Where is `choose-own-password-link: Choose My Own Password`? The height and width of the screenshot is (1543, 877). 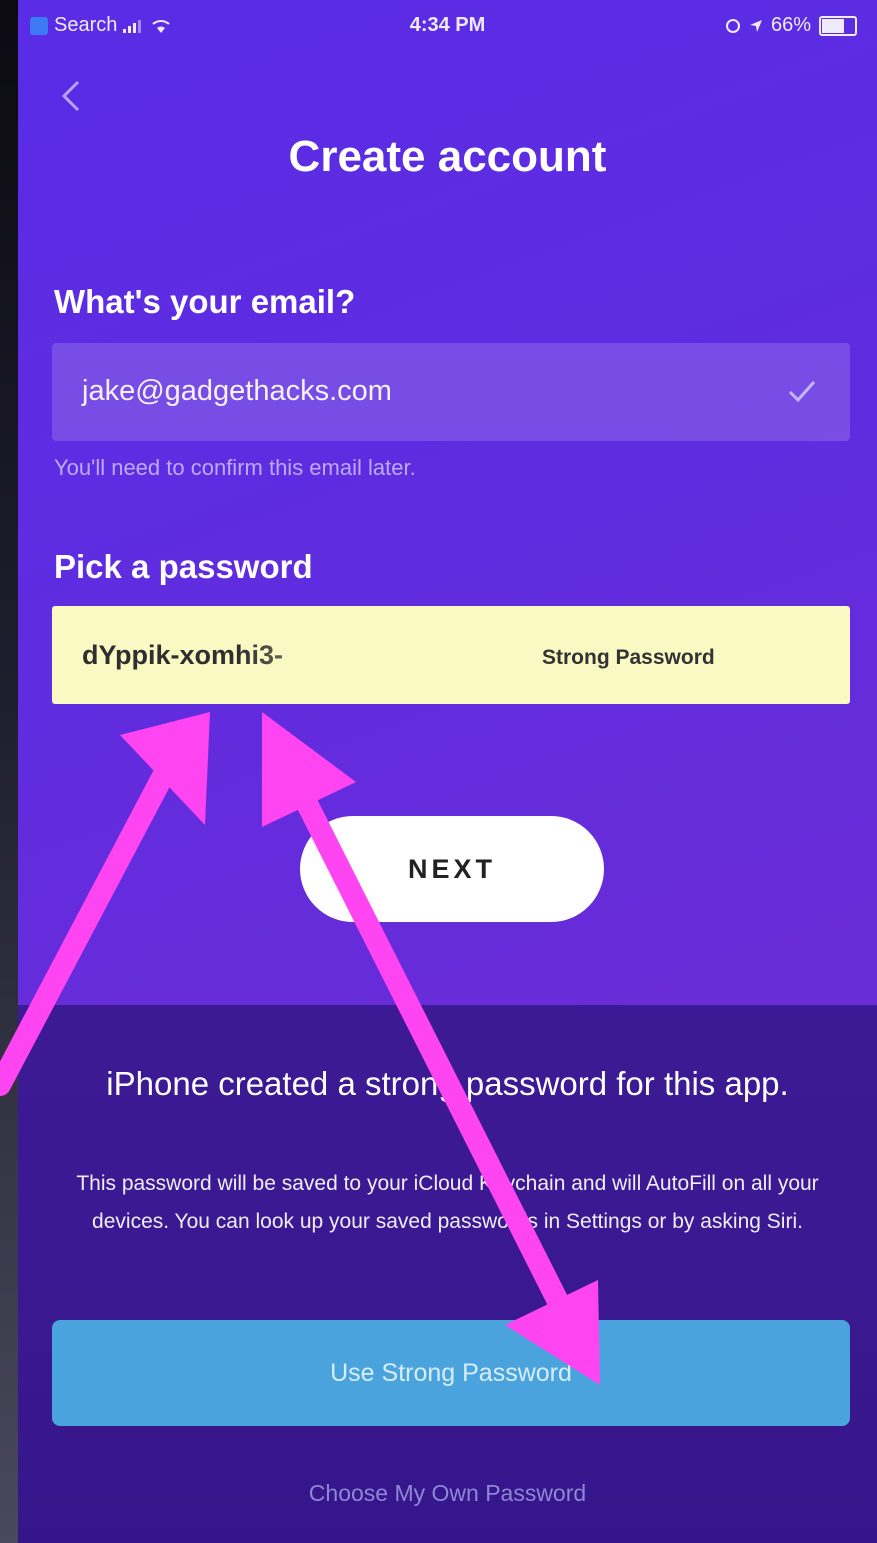 choose-own-password-link: Choose My Own Password is located at coordinates (447, 1493).